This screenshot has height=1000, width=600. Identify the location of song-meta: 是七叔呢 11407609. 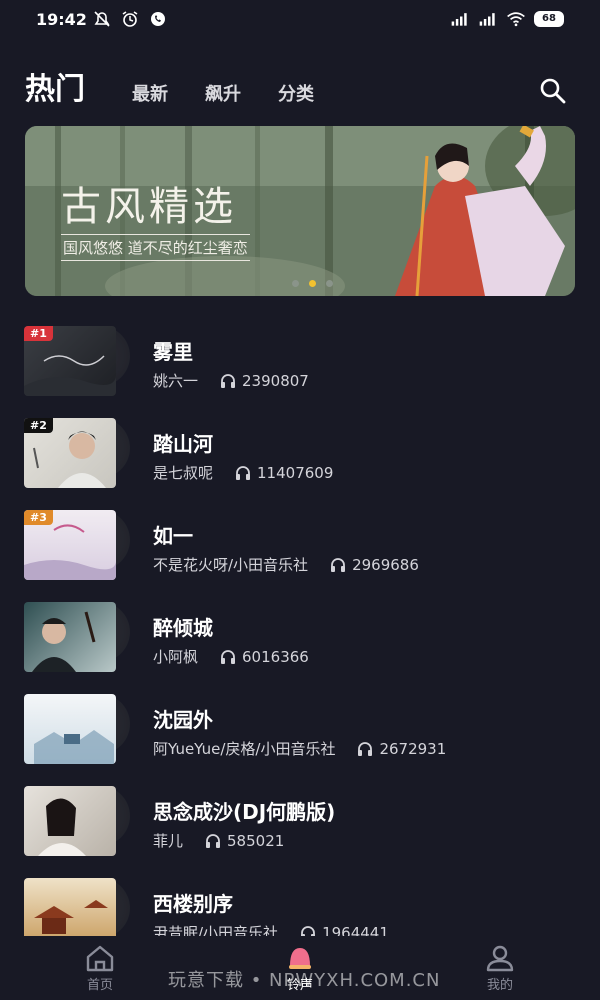
(243, 472).